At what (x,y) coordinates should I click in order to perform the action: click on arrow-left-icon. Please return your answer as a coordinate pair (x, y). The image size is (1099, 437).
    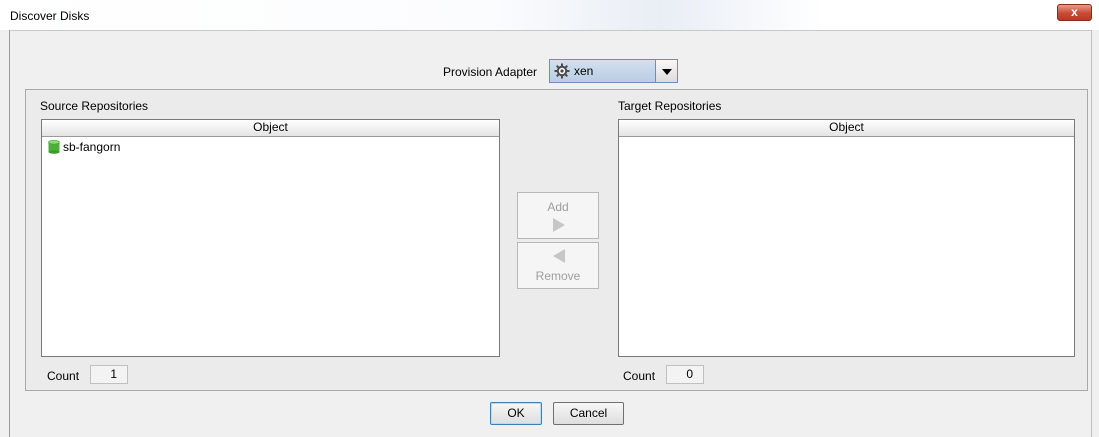
    Looking at the image, I should click on (559, 256).